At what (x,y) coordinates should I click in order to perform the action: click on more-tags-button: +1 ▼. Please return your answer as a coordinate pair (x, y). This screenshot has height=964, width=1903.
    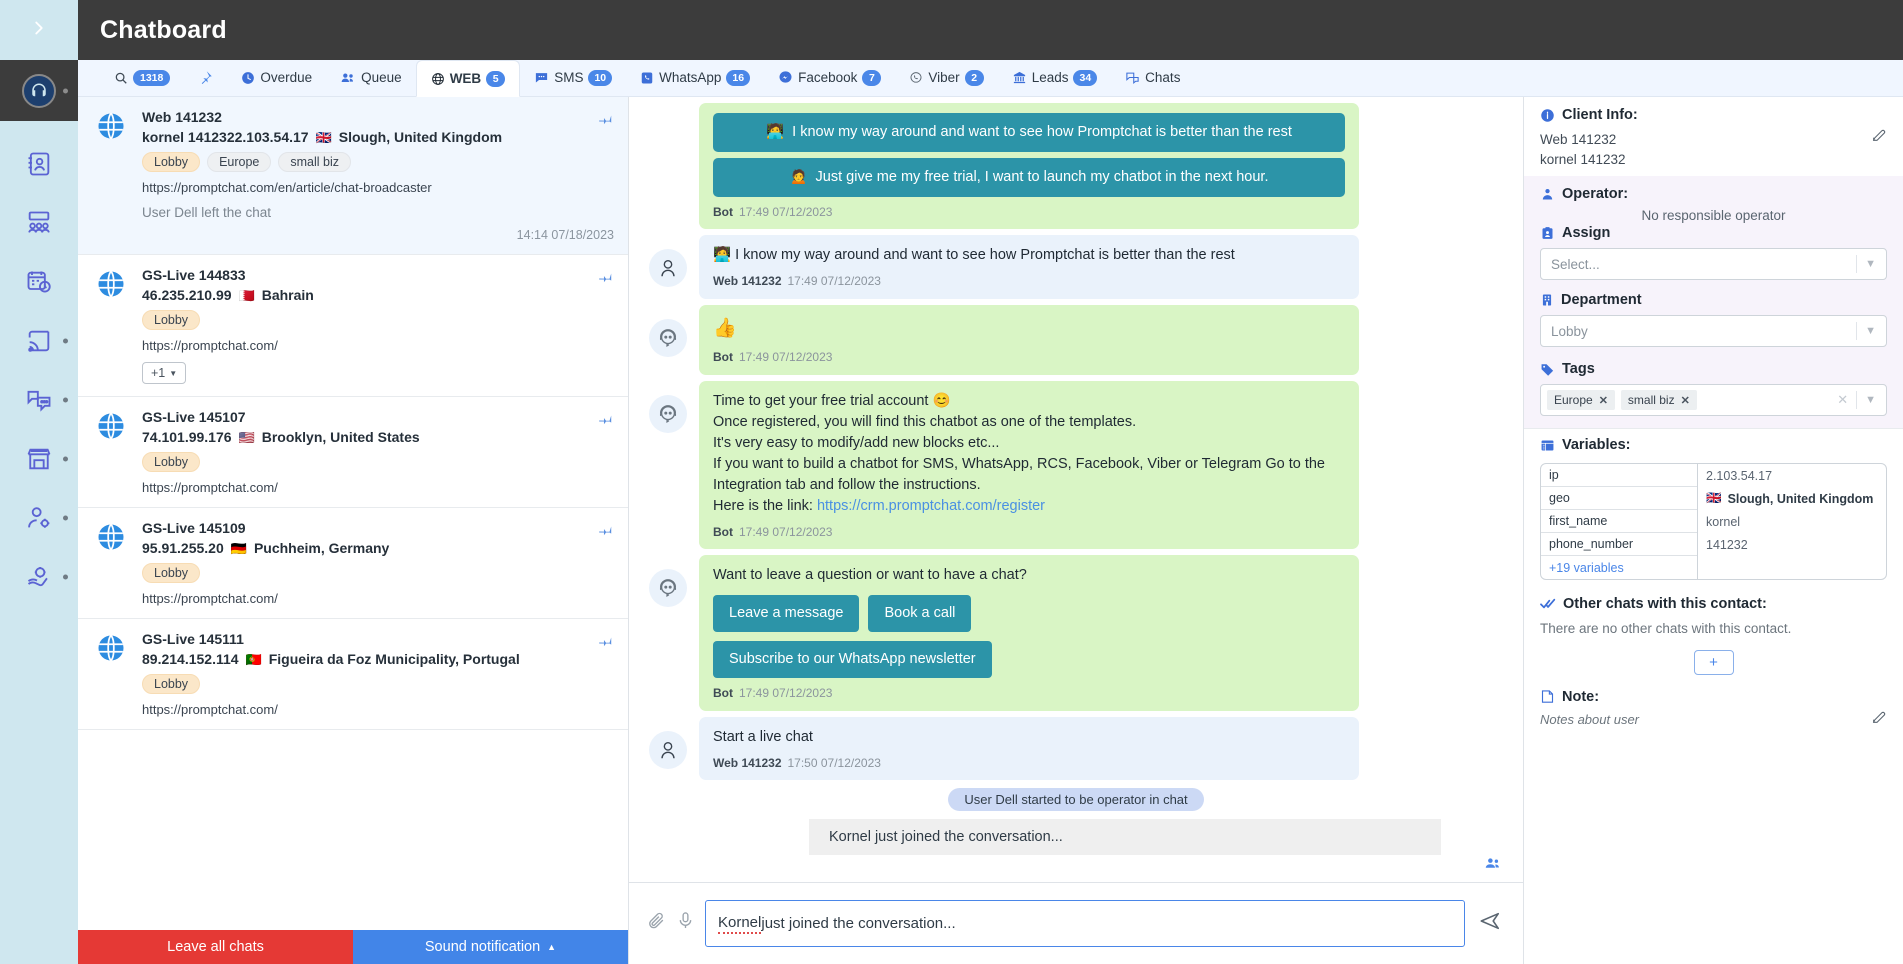
    Looking at the image, I should click on (164, 373).